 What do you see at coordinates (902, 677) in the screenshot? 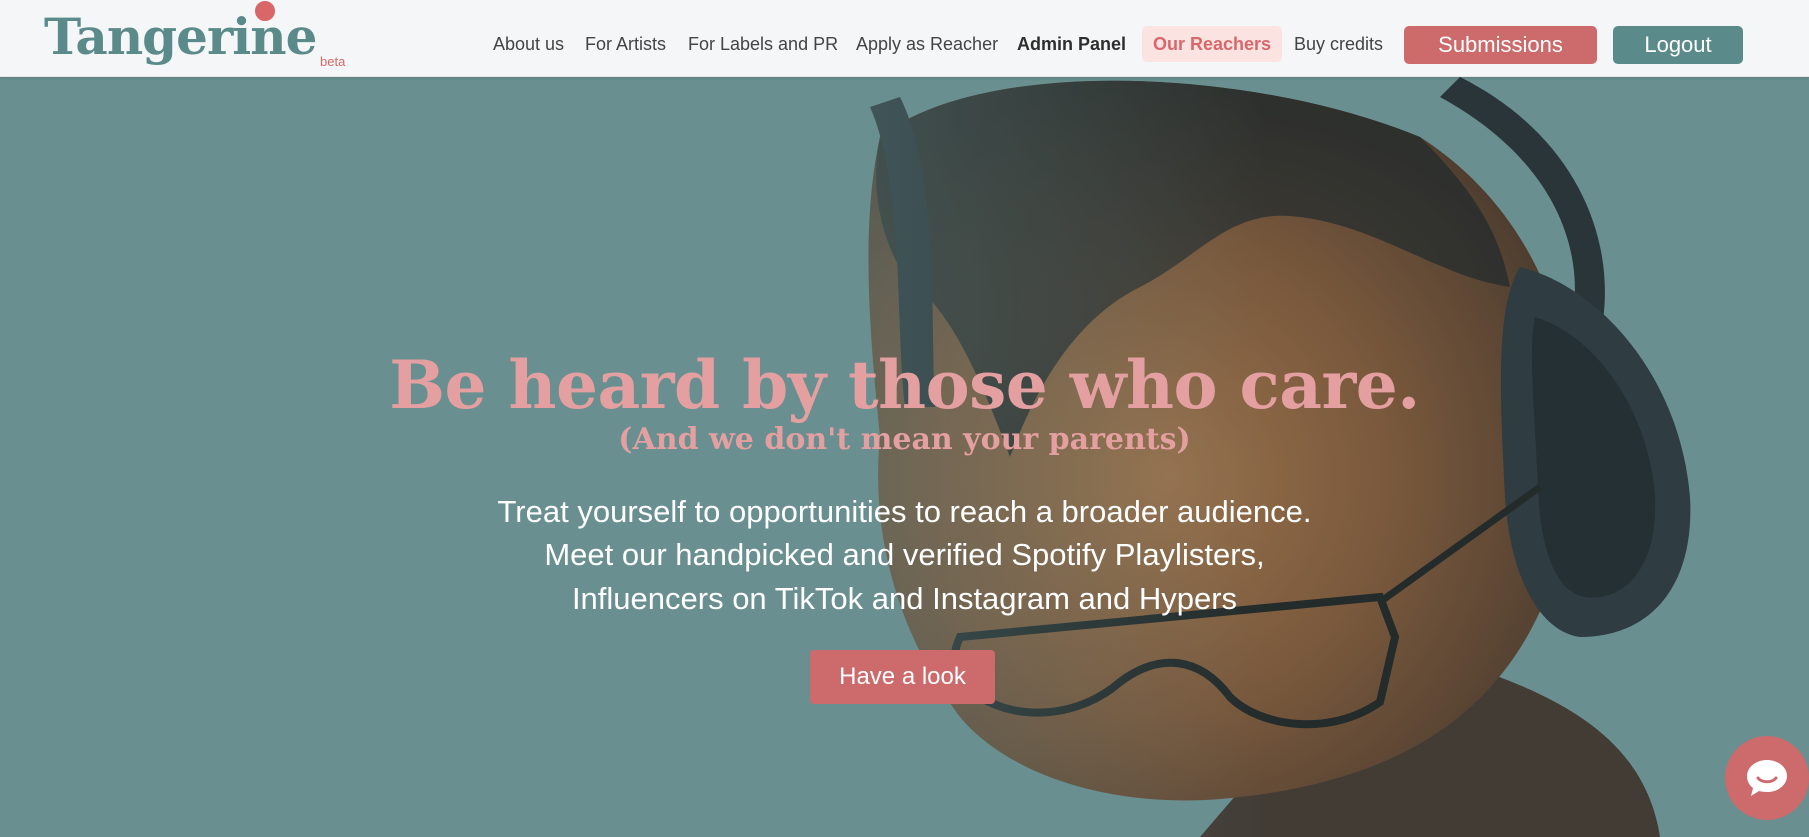
I see `have-a-look-button: Have a look` at bounding box center [902, 677].